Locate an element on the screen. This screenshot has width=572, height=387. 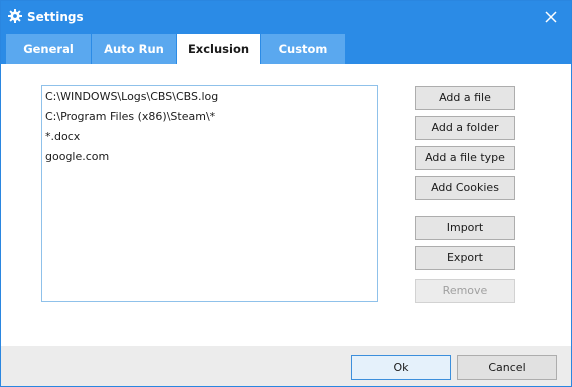
add-file-type-button: Add a file type is located at coordinates (465, 158).